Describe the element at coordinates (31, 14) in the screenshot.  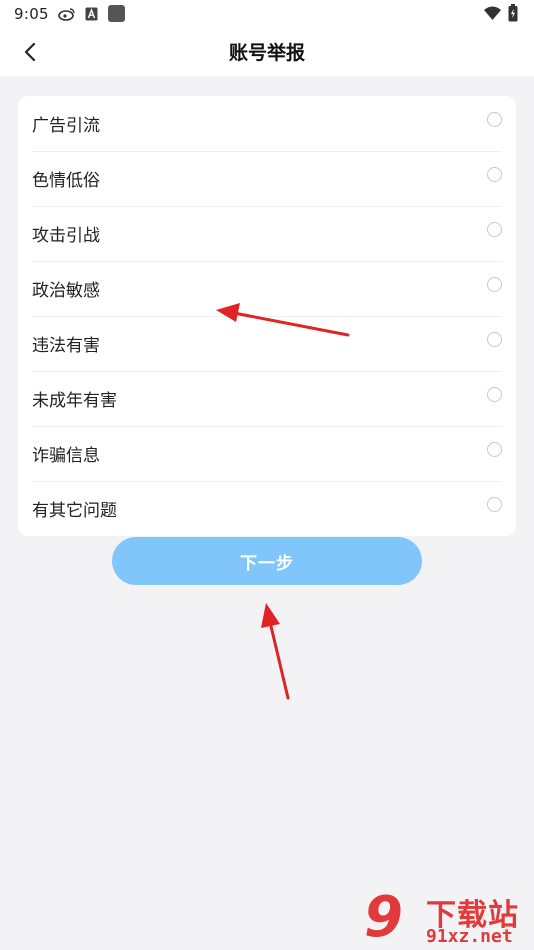
I see `status-time: 9:05` at that location.